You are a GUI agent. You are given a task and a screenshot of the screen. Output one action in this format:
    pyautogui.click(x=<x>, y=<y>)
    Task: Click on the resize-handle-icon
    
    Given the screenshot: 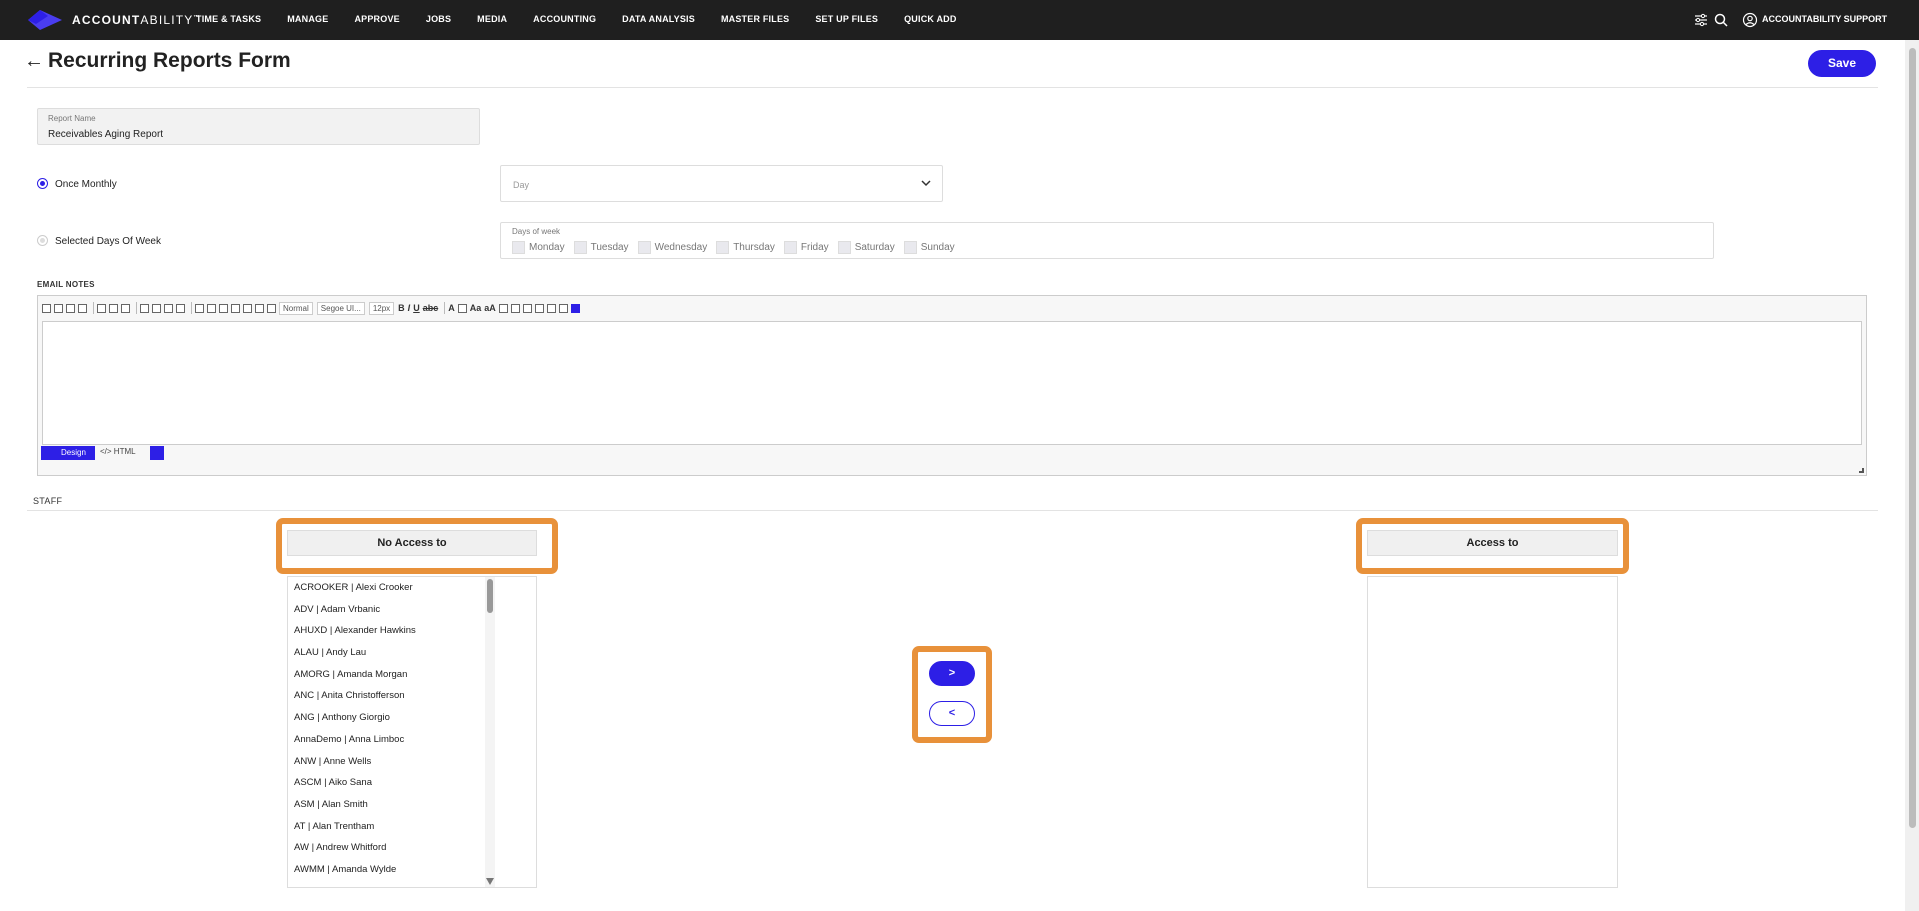 What is the action you would take?
    pyautogui.click(x=1861, y=470)
    